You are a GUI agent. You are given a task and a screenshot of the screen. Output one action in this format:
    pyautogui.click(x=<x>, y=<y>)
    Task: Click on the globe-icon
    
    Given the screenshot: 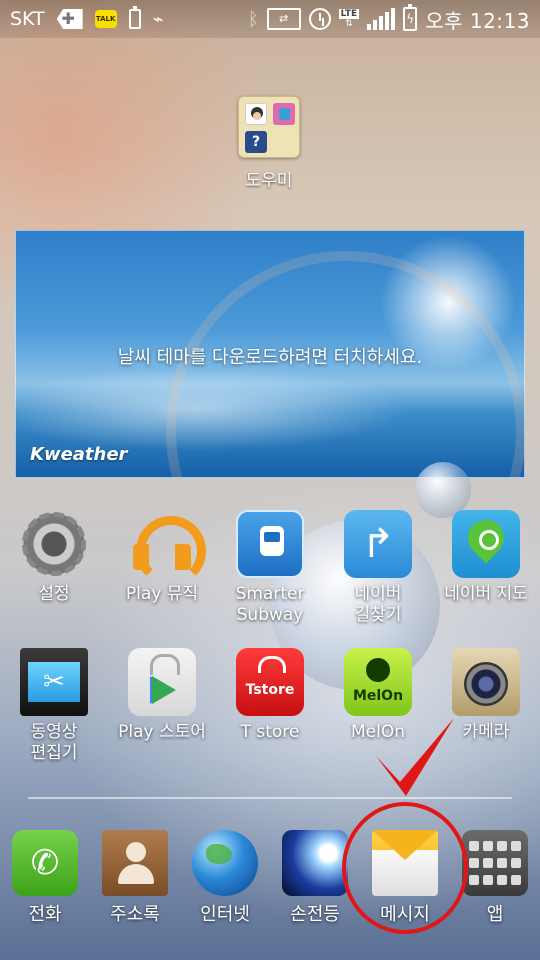 What is the action you would take?
    pyautogui.click(x=225, y=863)
    